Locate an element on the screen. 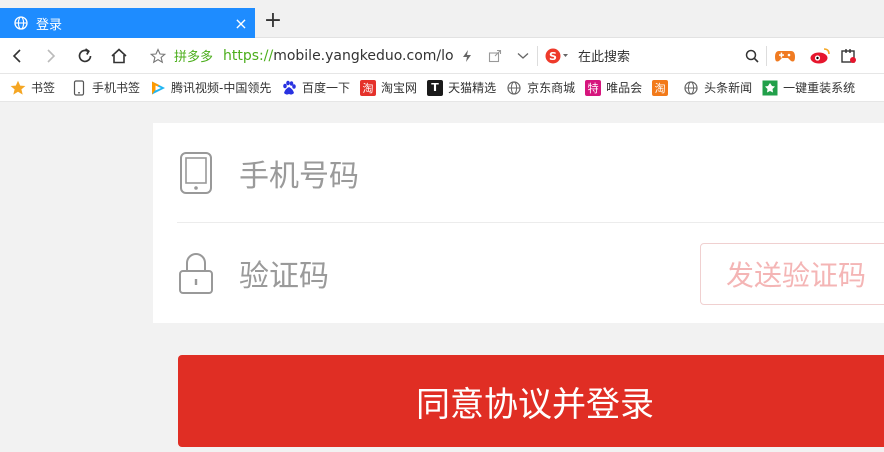  bookmark-item: 一键重装系统 is located at coordinates (808, 87).